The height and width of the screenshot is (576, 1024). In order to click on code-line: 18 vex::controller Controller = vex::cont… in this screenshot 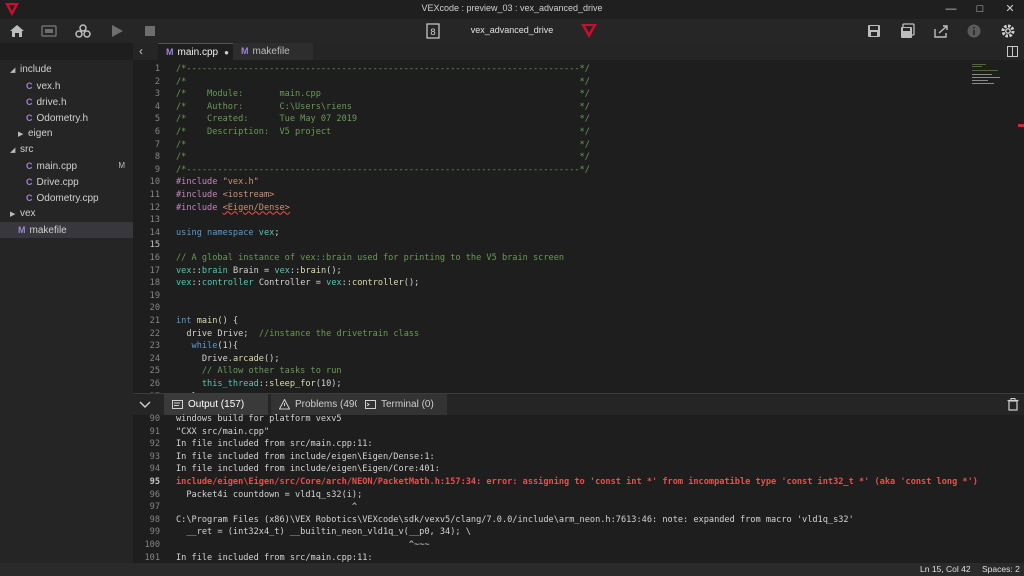, I will do `click(550, 283)`.